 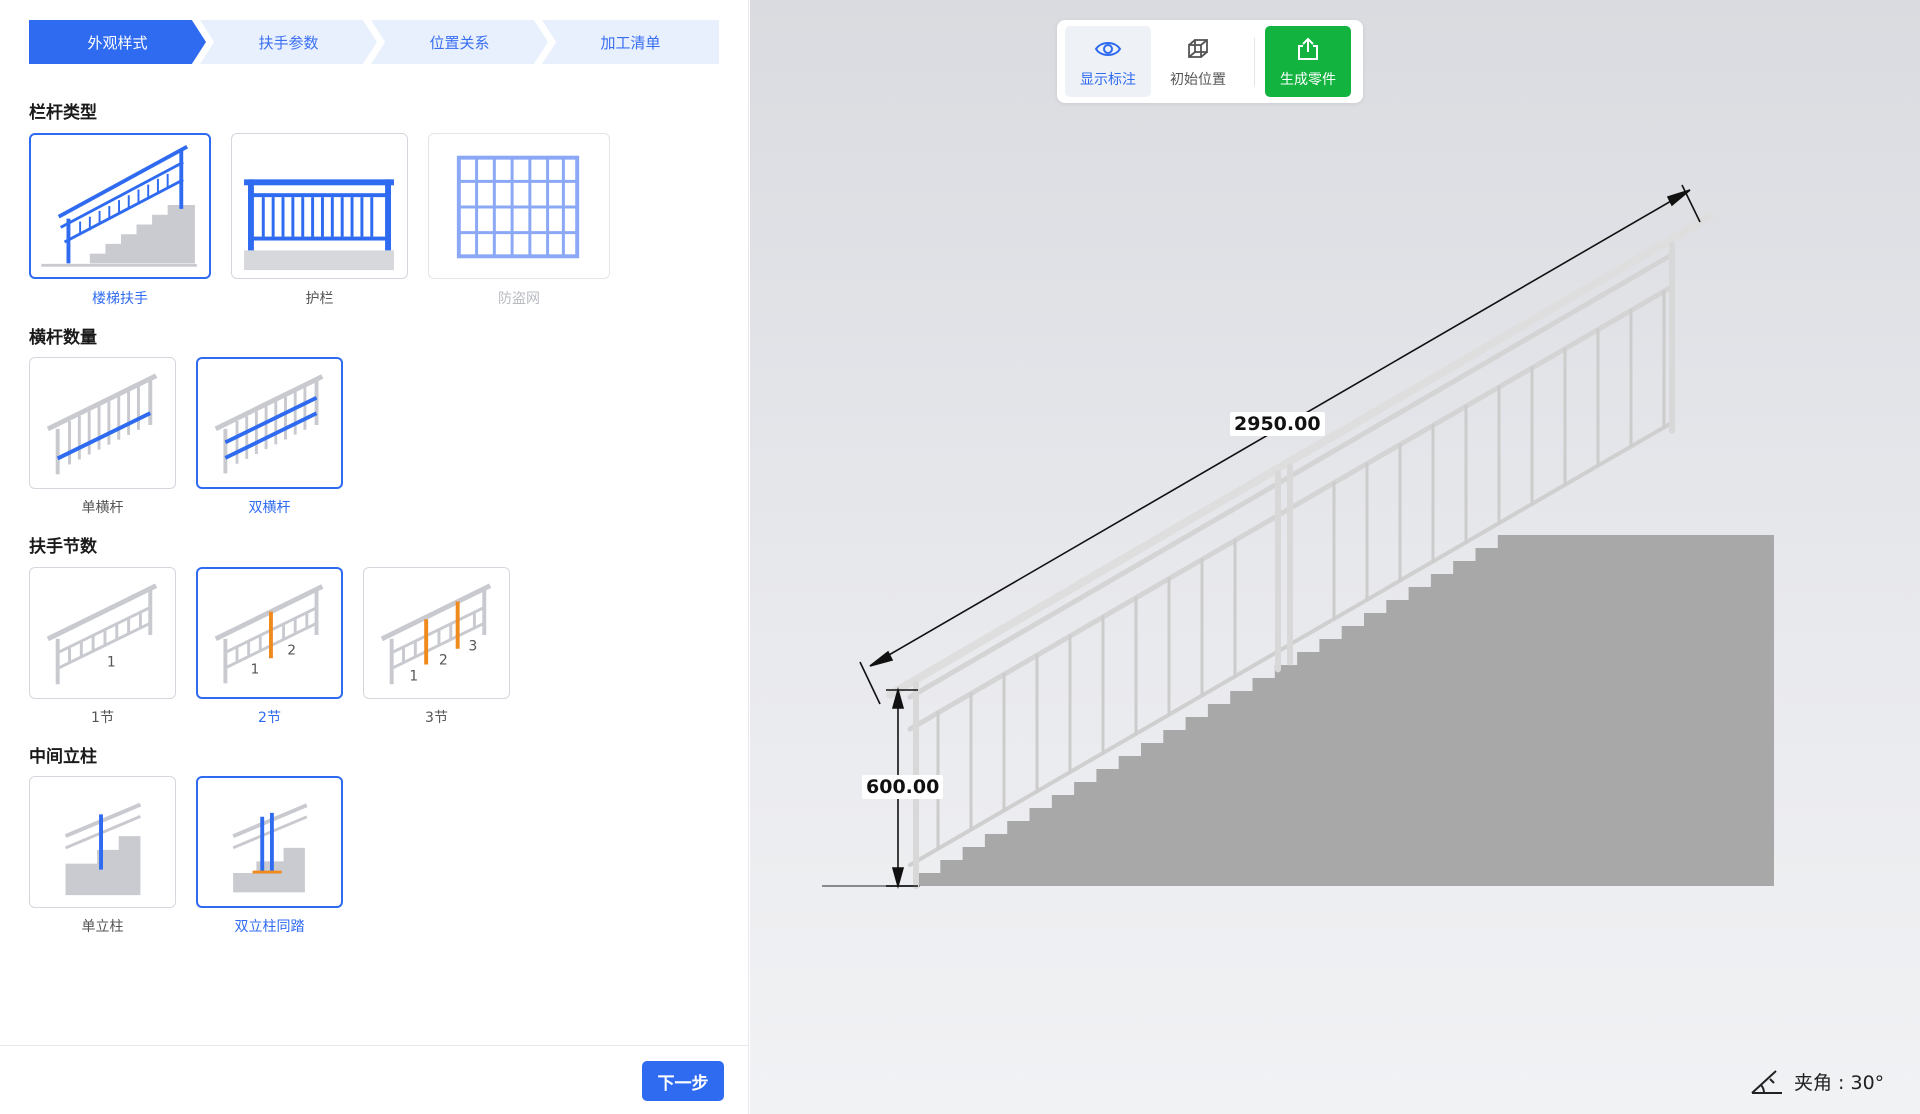 I want to click on option-double-crossbar, so click(x=269, y=423).